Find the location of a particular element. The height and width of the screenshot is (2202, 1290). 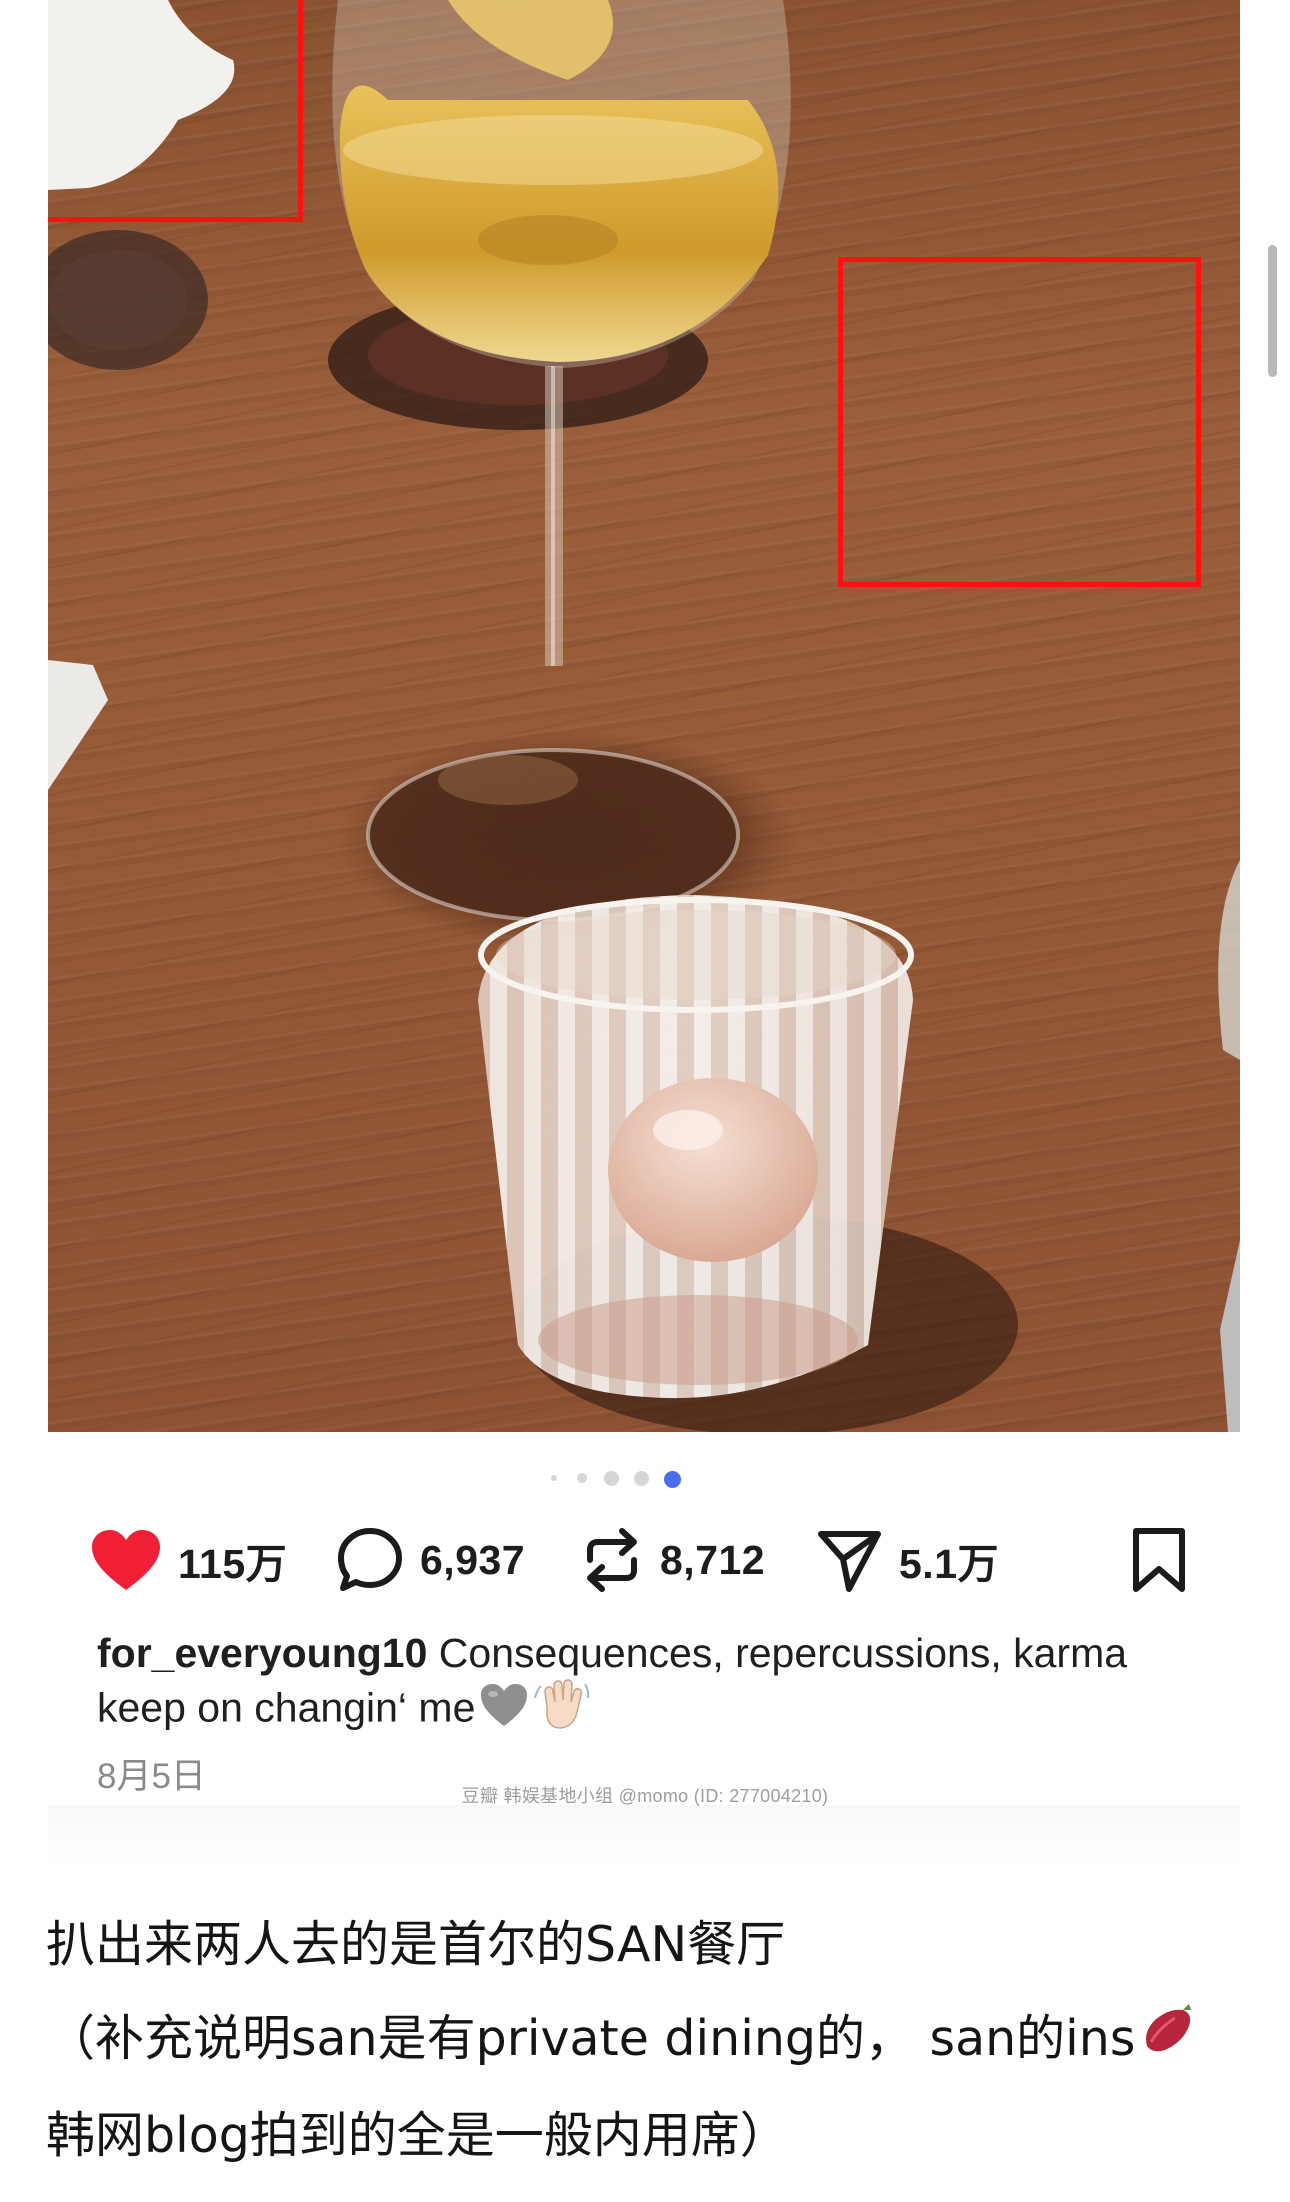

sweet-potato-icon is located at coordinates (1167, 2042).